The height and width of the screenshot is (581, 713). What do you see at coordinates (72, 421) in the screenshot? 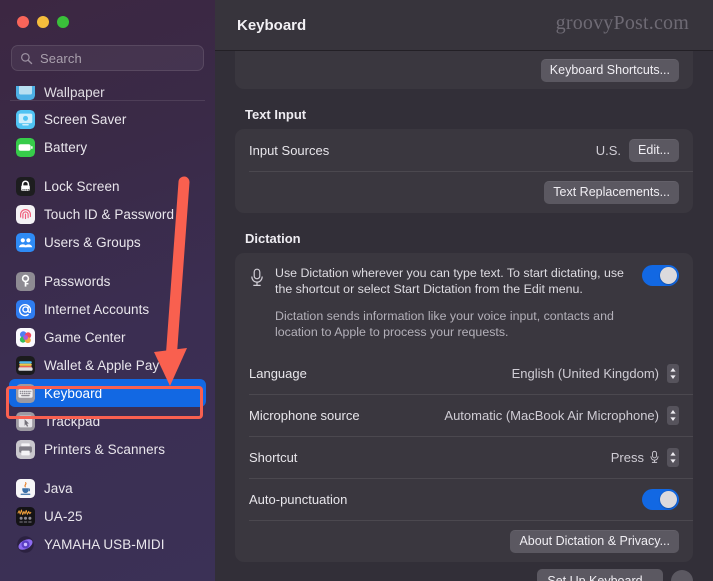
I see `sidebar-item-label: Trackpad` at bounding box center [72, 421].